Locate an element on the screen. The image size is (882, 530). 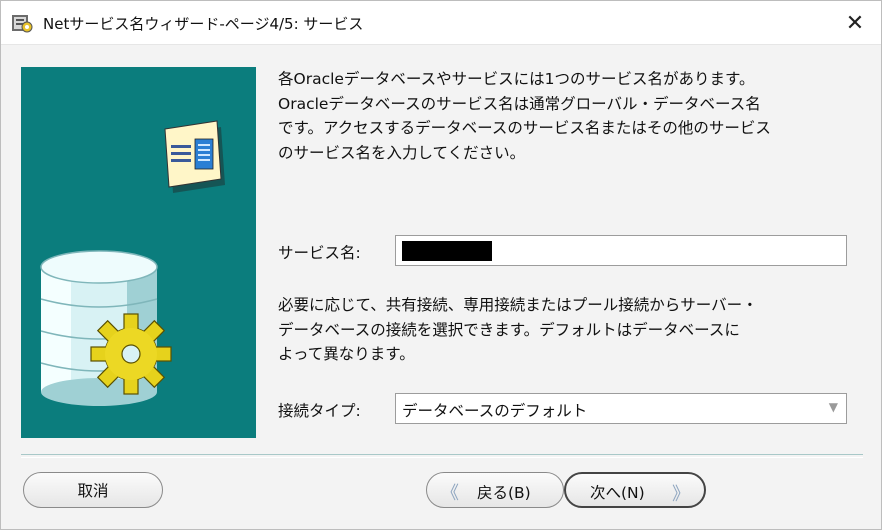
next-button: 次へ(N) 》 is located at coordinates (635, 490).